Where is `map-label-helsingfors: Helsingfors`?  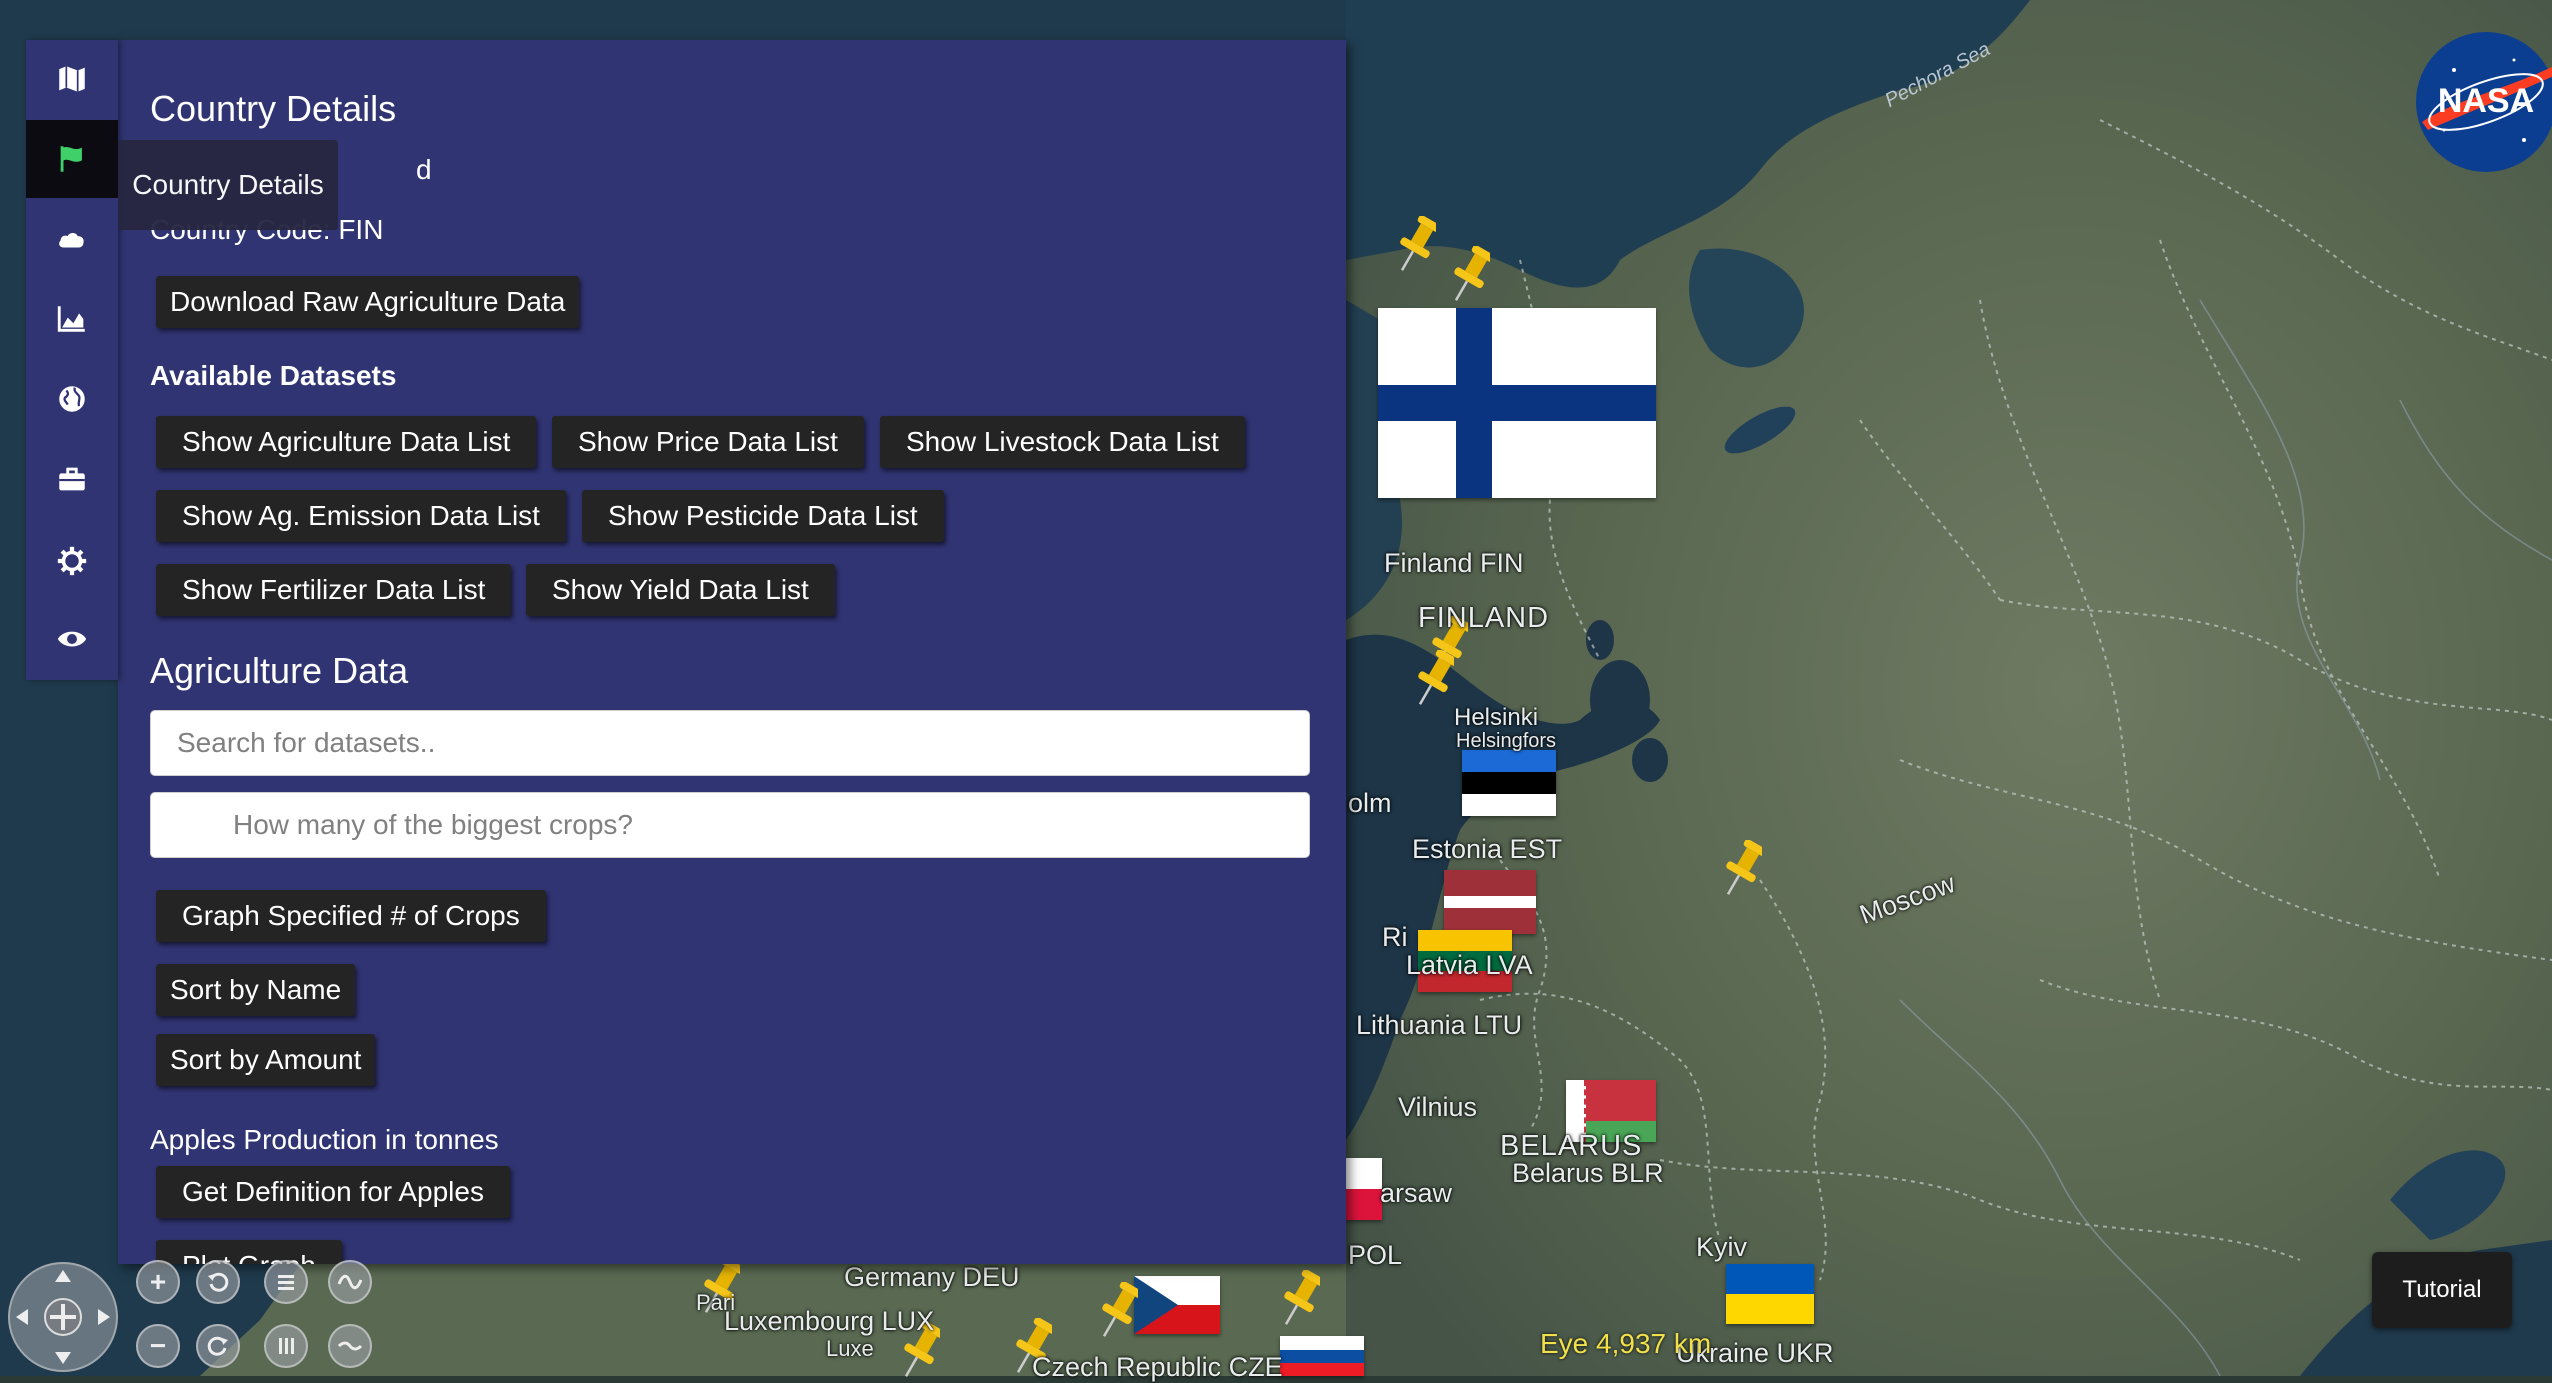
map-label-helsingfors: Helsingfors is located at coordinates (1506, 741).